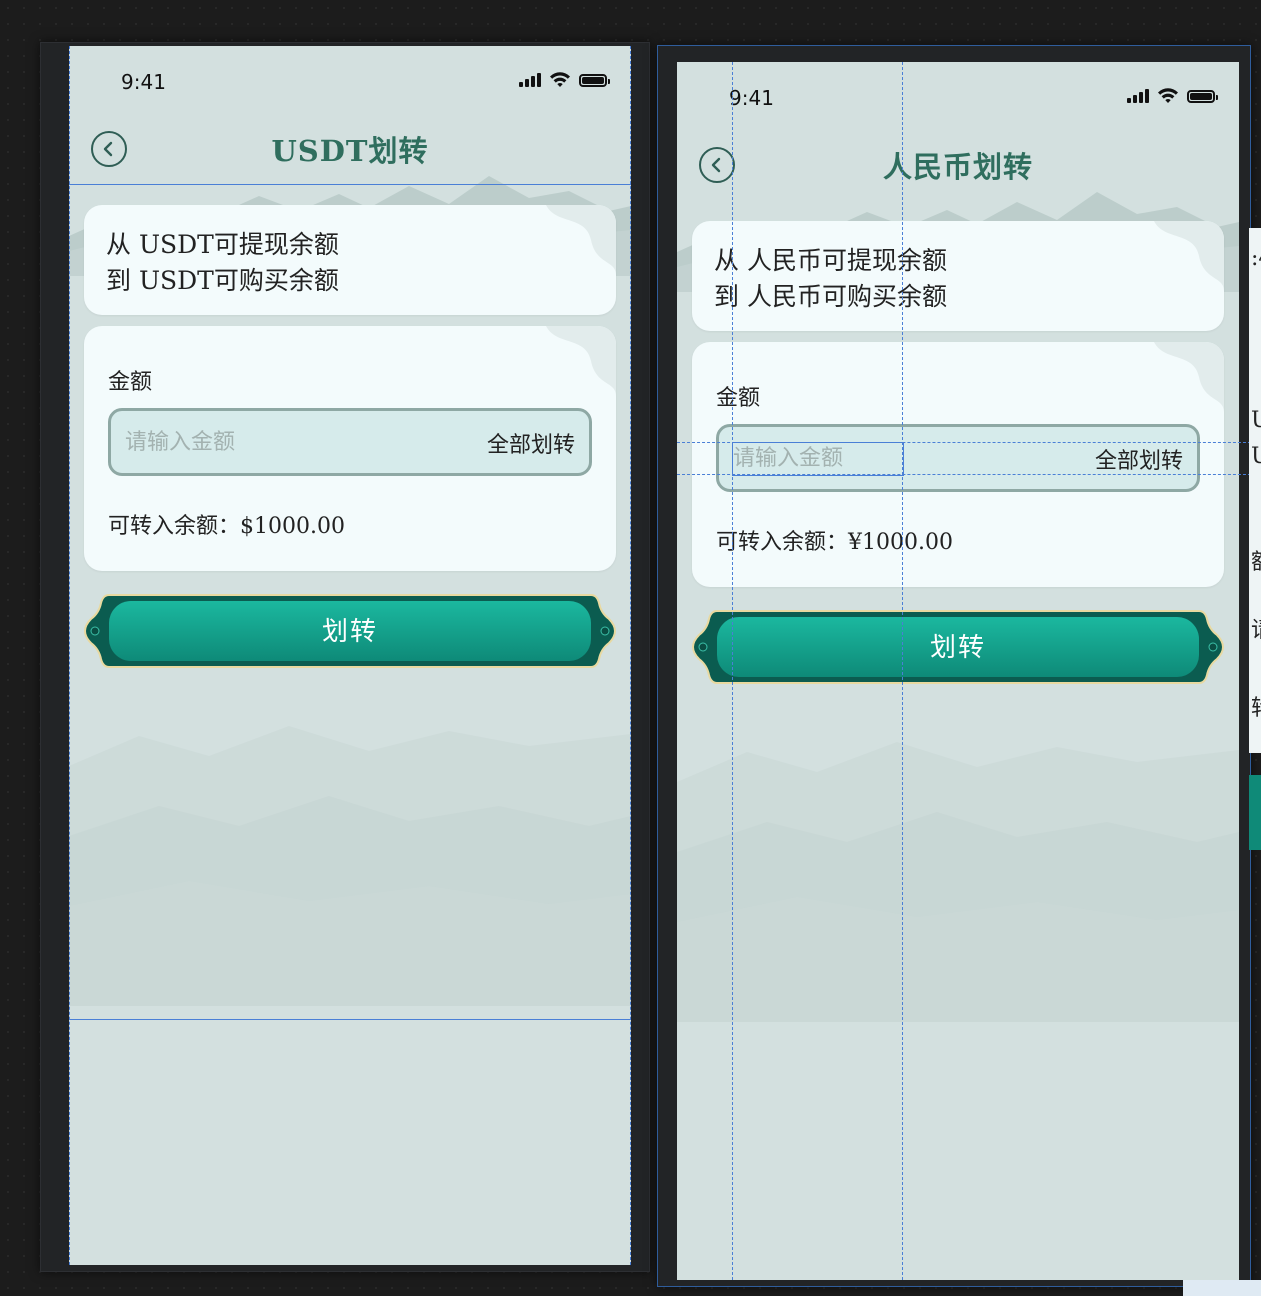 This screenshot has width=1261, height=1296. I want to click on transfer-from-text: 从 USDT可提现余额, so click(222, 244).